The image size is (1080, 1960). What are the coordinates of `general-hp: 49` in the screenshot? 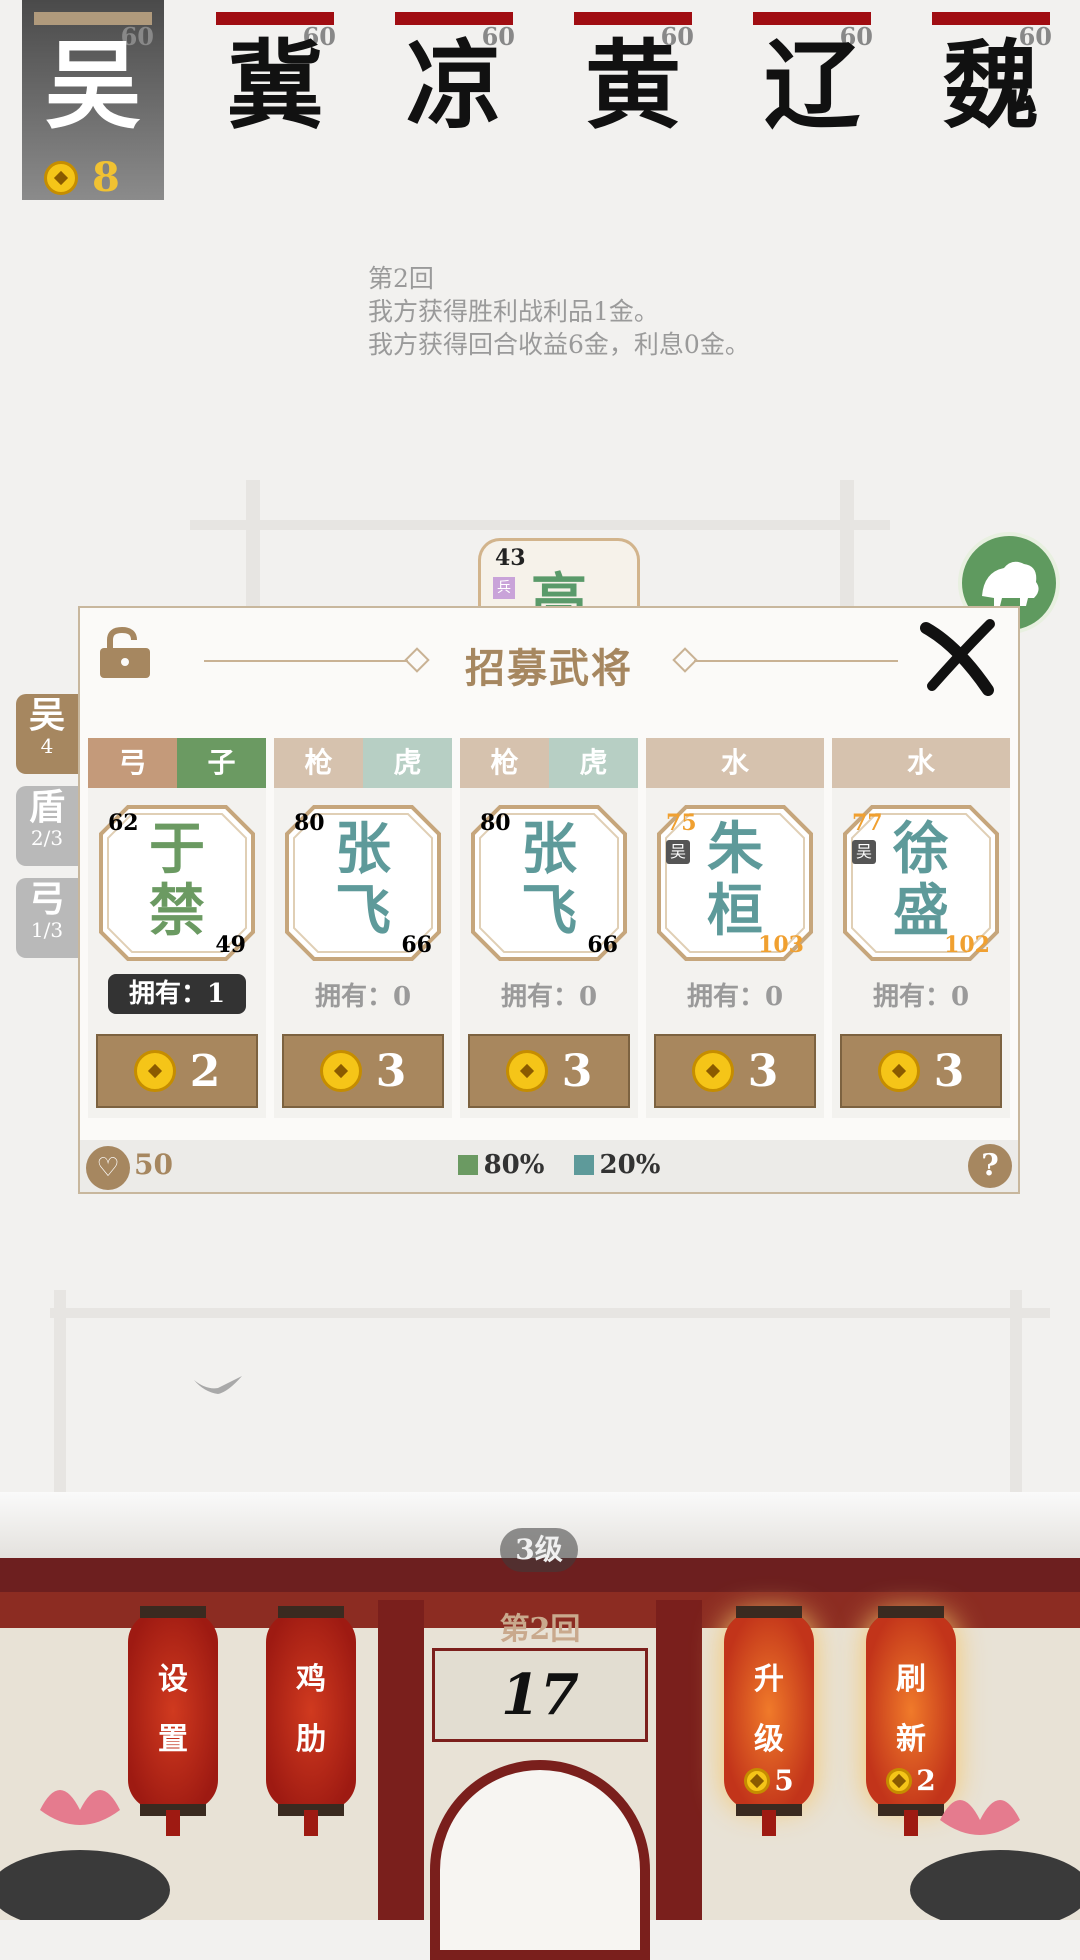 It's located at (230, 945).